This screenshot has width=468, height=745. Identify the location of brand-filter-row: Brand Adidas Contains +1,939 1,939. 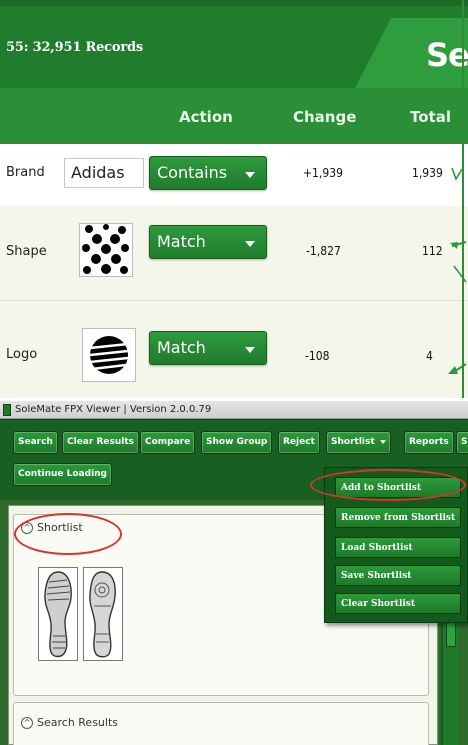
(234, 175).